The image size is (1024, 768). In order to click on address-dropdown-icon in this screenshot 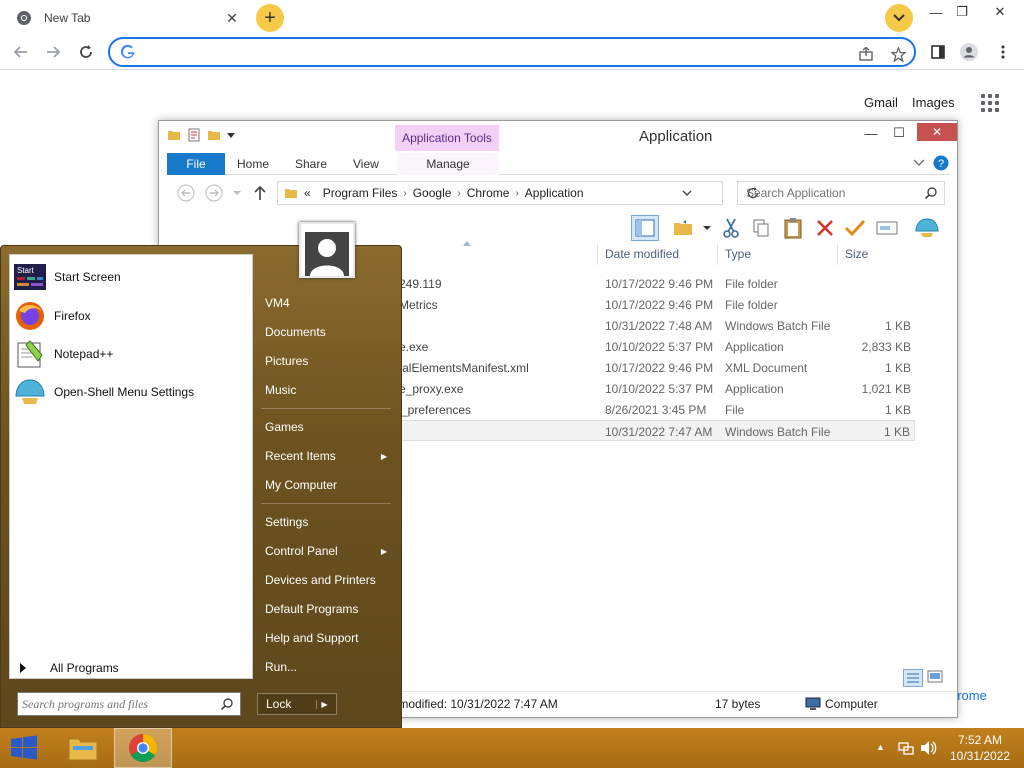, I will do `click(687, 193)`.